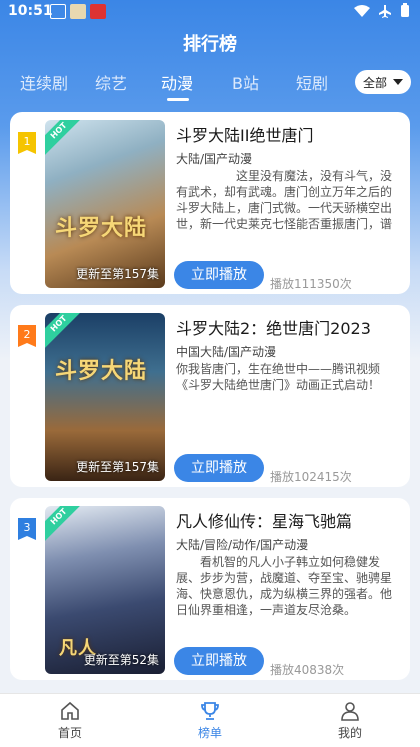  I want to click on status-bar: 10:51, so click(210, 12).